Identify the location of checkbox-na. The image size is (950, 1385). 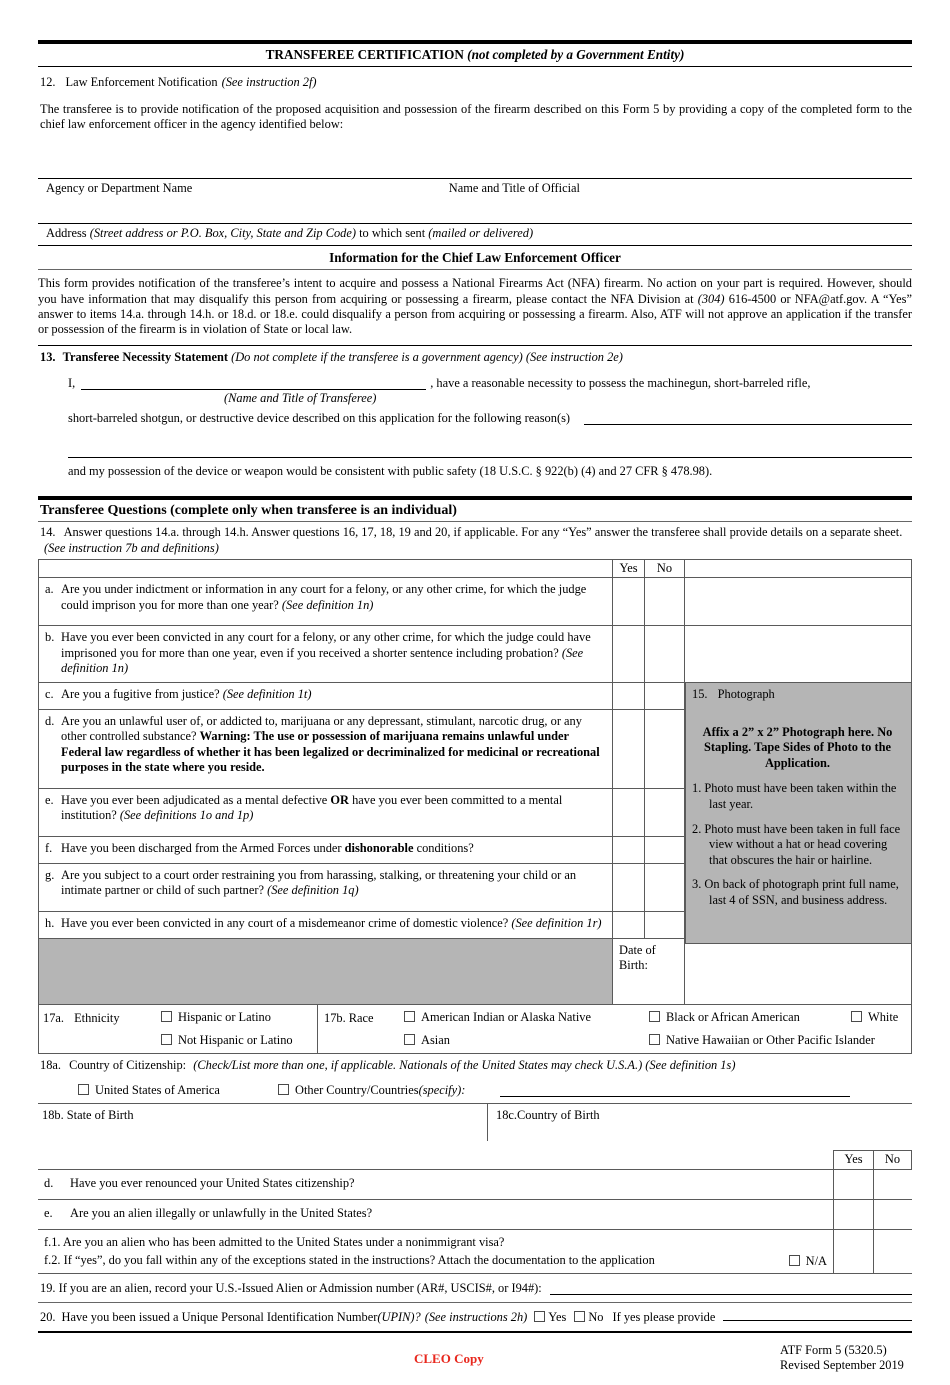
(794, 1261).